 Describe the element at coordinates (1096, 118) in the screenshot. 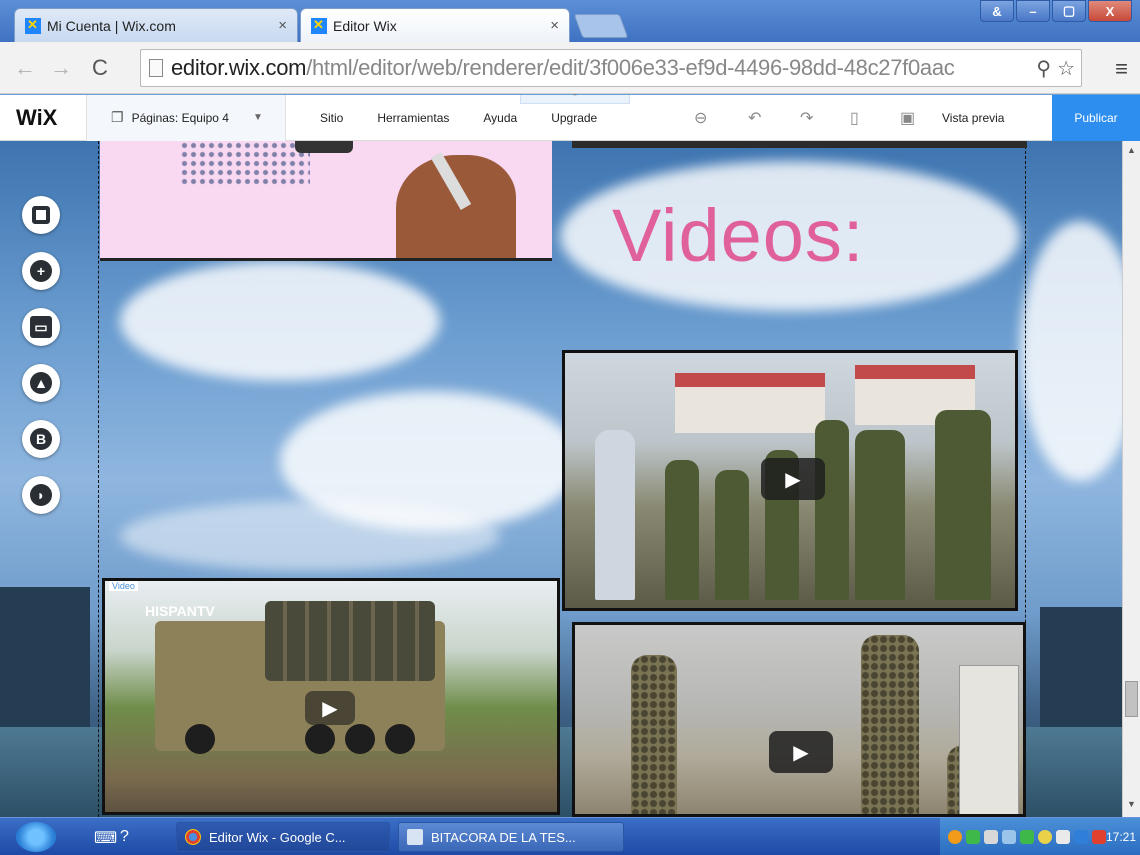

I see `publish-button: Publicar` at that location.